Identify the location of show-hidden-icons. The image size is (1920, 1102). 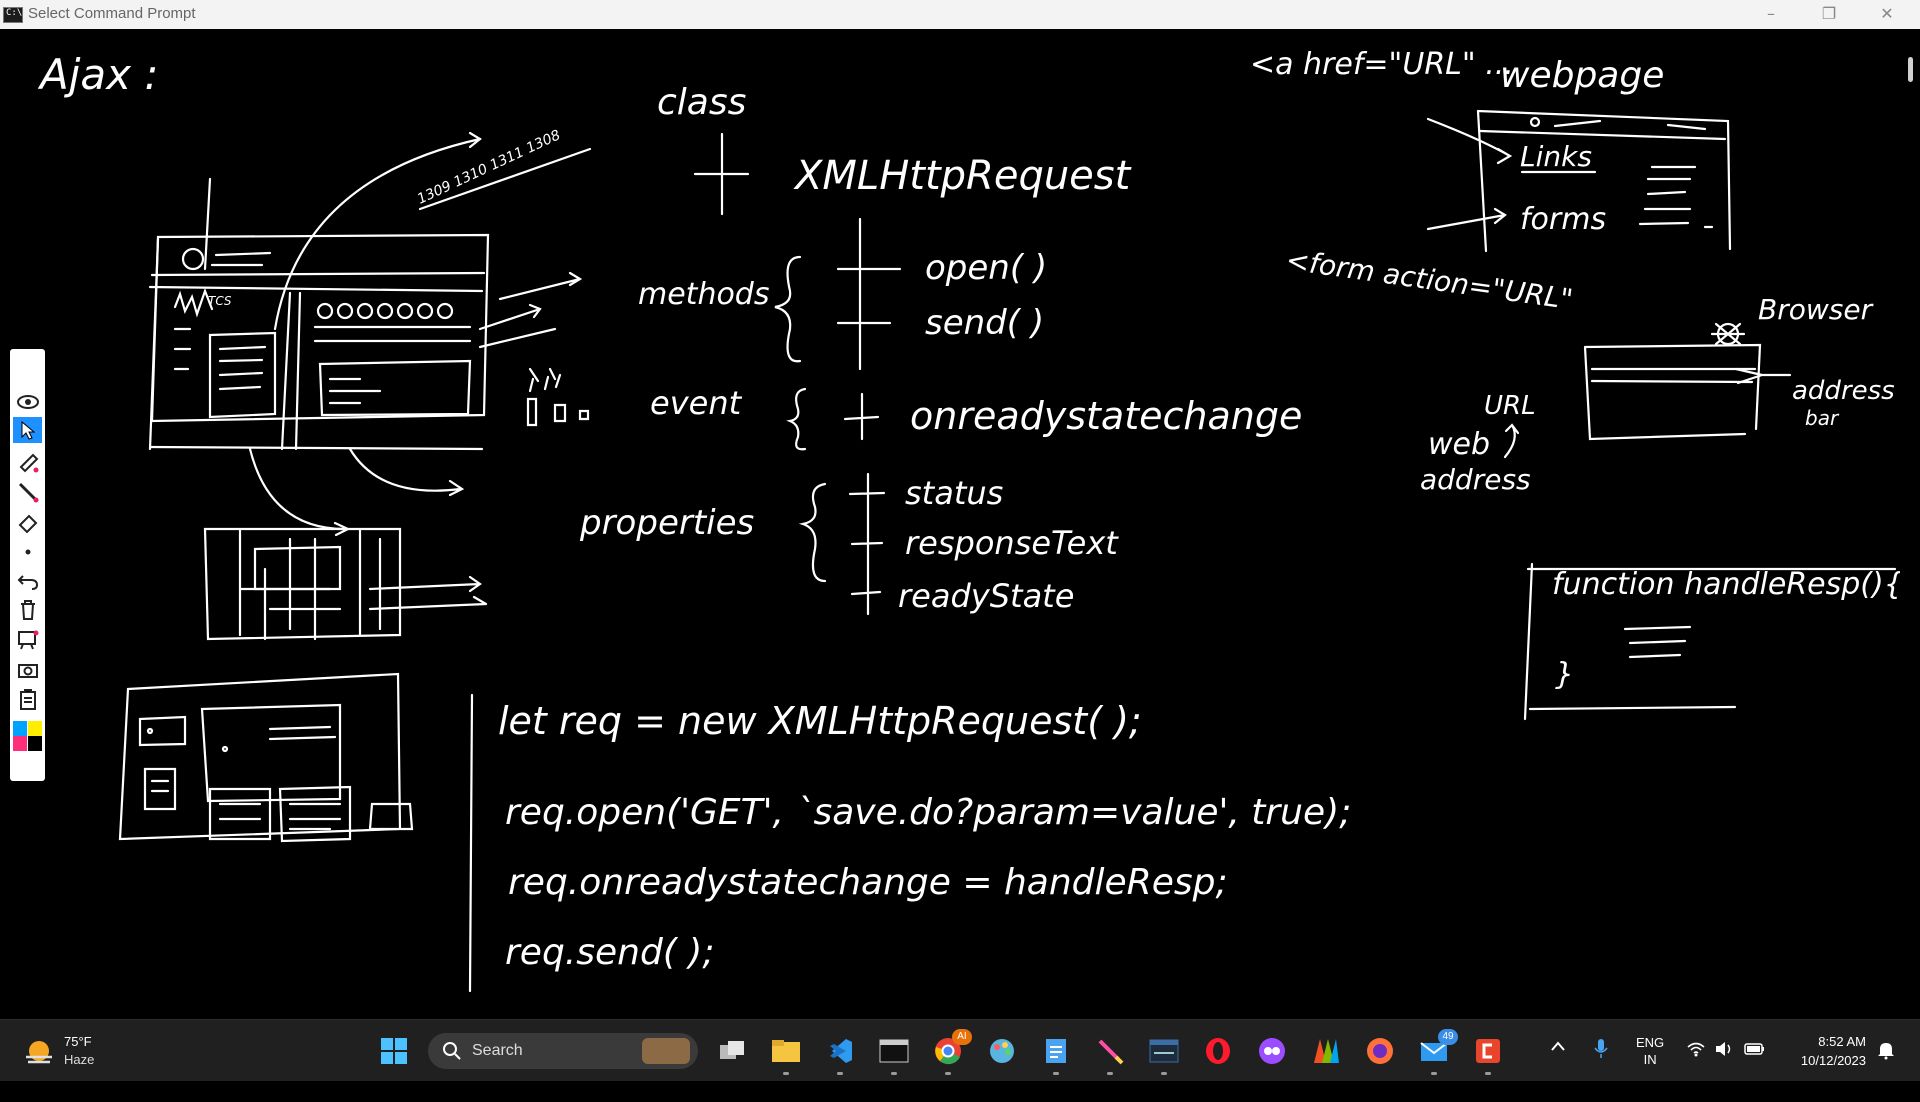
(1558, 1070).